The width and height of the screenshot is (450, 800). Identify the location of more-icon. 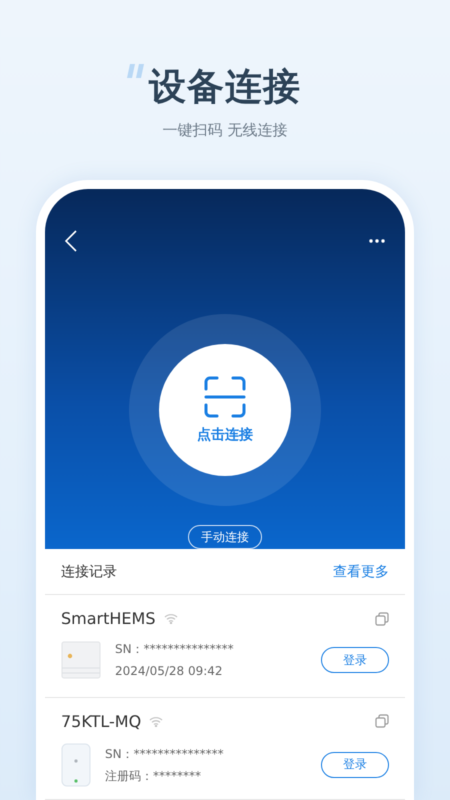
(377, 241).